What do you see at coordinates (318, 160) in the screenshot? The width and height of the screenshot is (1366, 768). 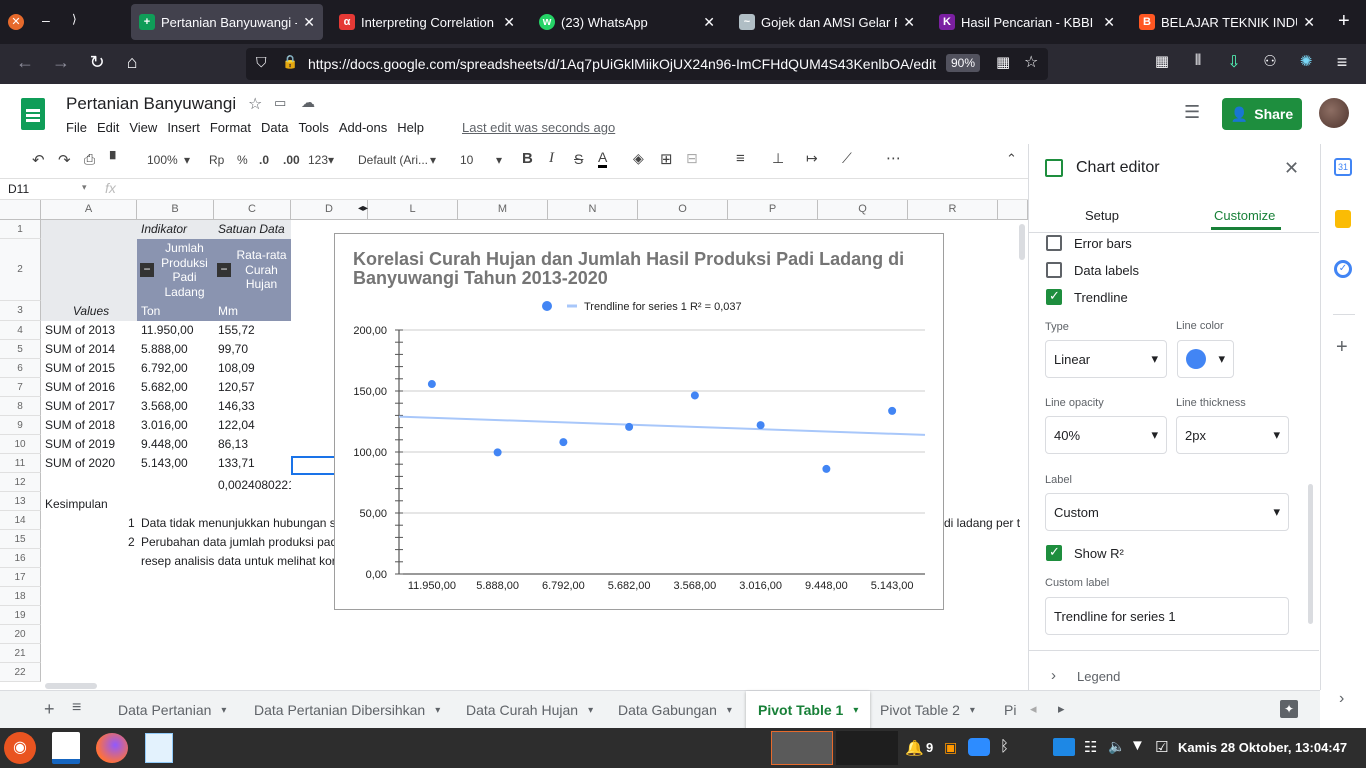 I see `more-formats-button: 123` at bounding box center [318, 160].